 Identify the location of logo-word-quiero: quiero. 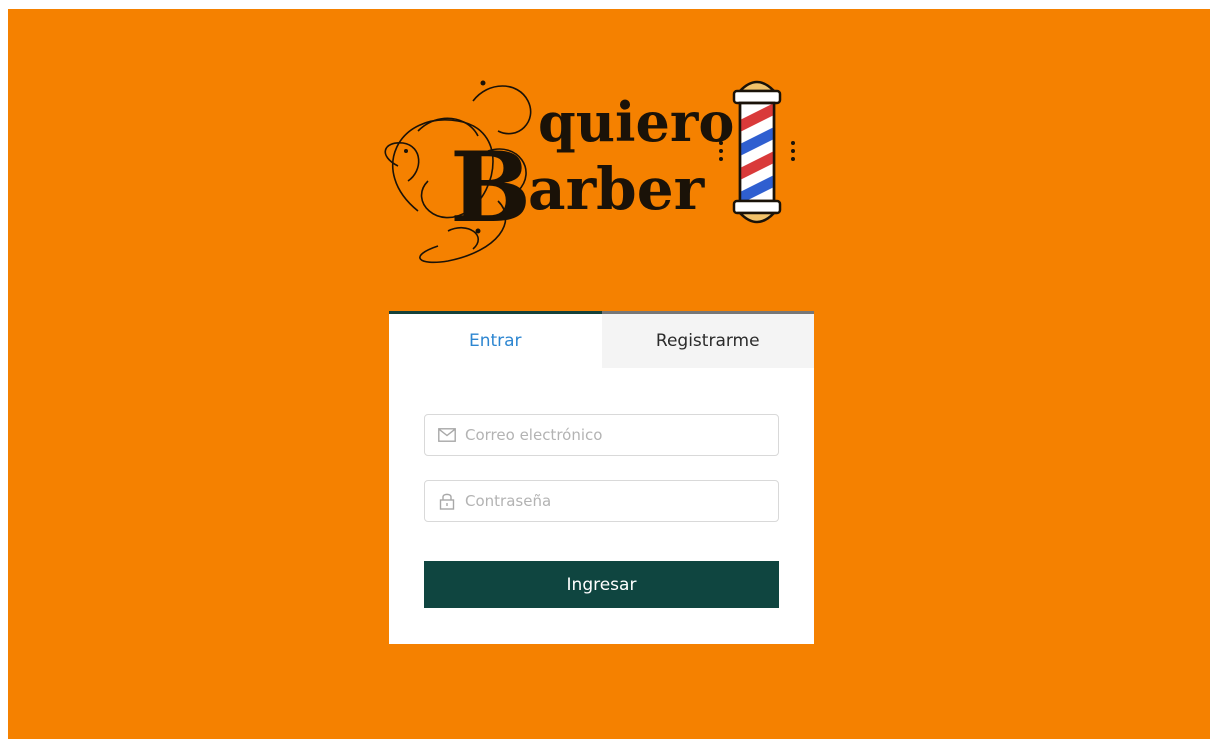
(636, 122).